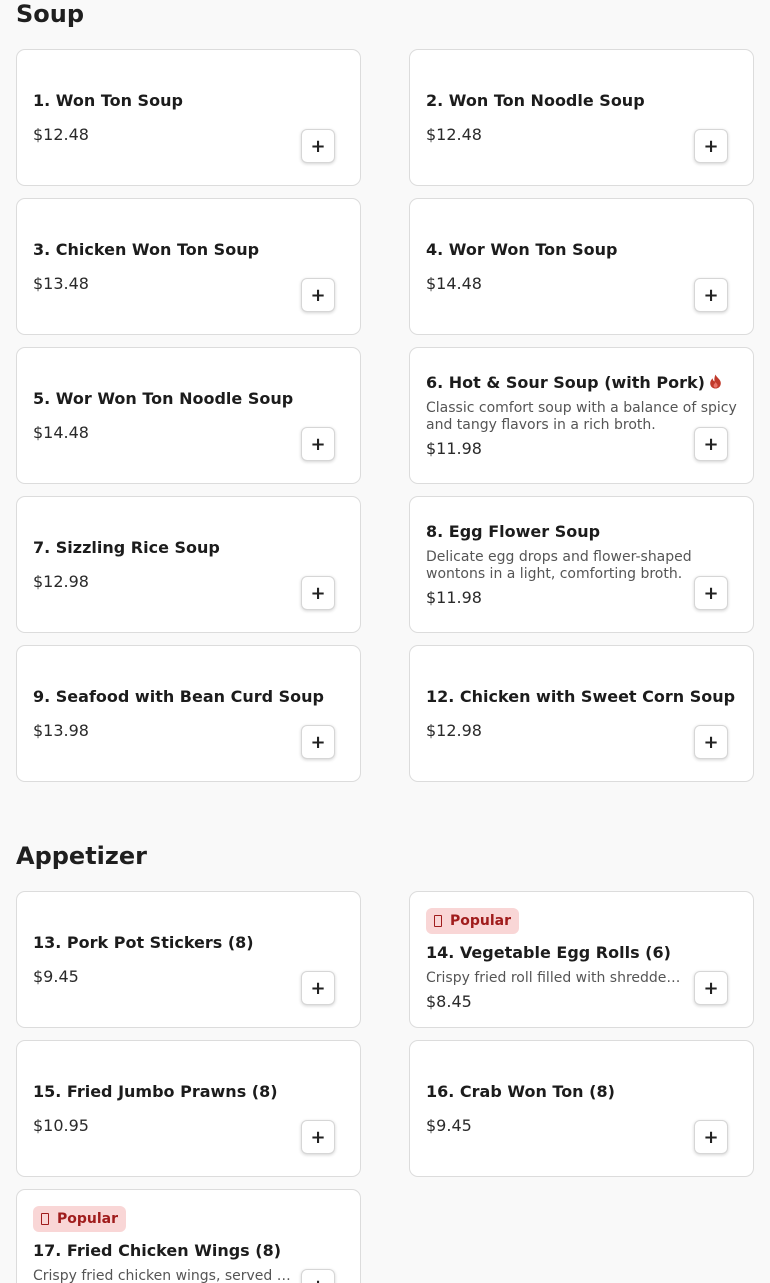 The width and height of the screenshot is (770, 1283). What do you see at coordinates (513, 531) in the screenshot?
I see `item-name: 8. Egg Flower Soup` at bounding box center [513, 531].